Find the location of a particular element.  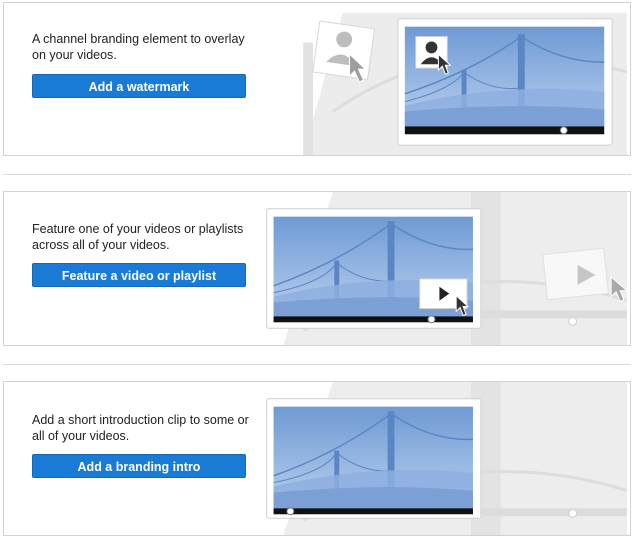

add-branding-intro-button: Add a branding intro is located at coordinates (139, 466).